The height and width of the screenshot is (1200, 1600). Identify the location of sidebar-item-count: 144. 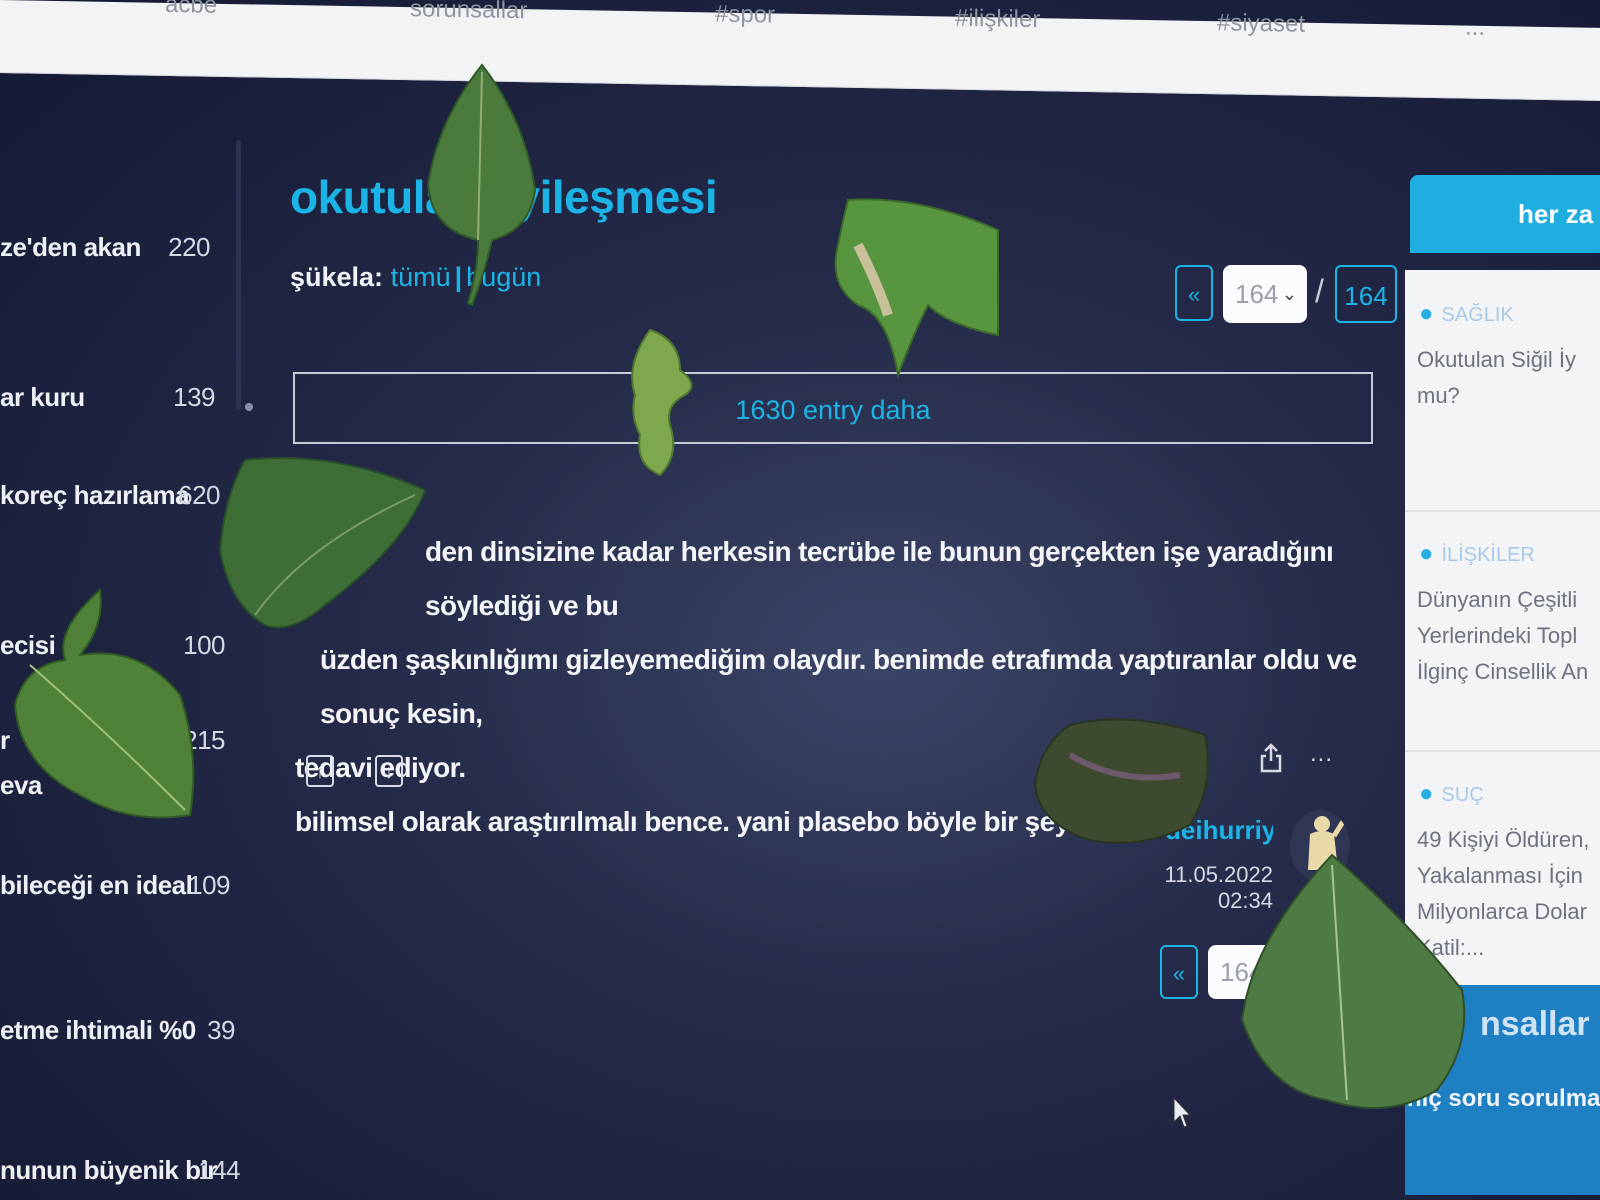
(219, 1170).